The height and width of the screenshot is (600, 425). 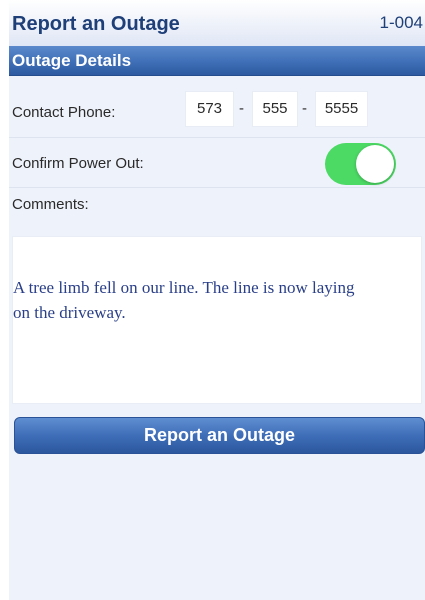 I want to click on record-id: 1-004, so click(x=401, y=22).